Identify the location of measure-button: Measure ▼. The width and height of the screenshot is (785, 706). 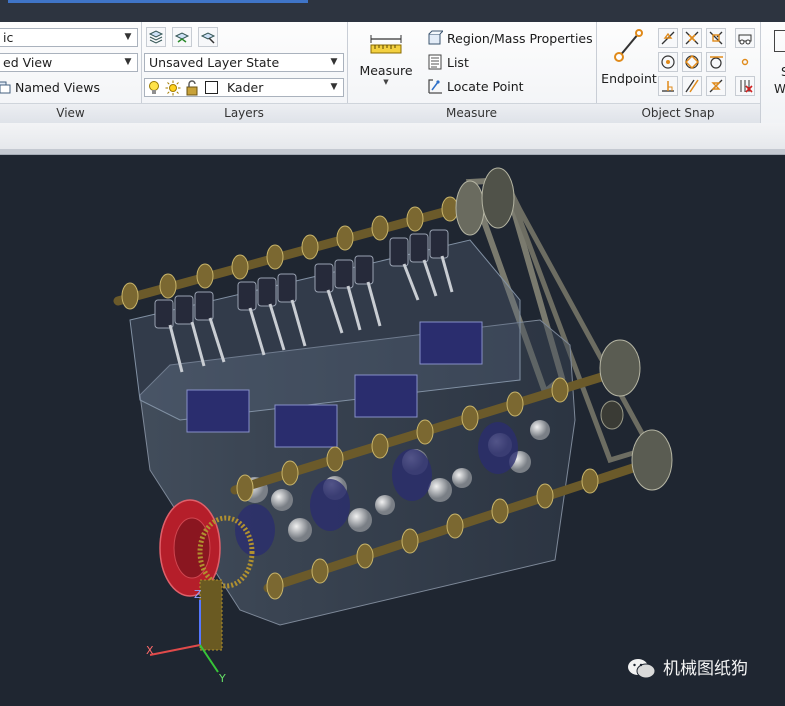
(386, 64).